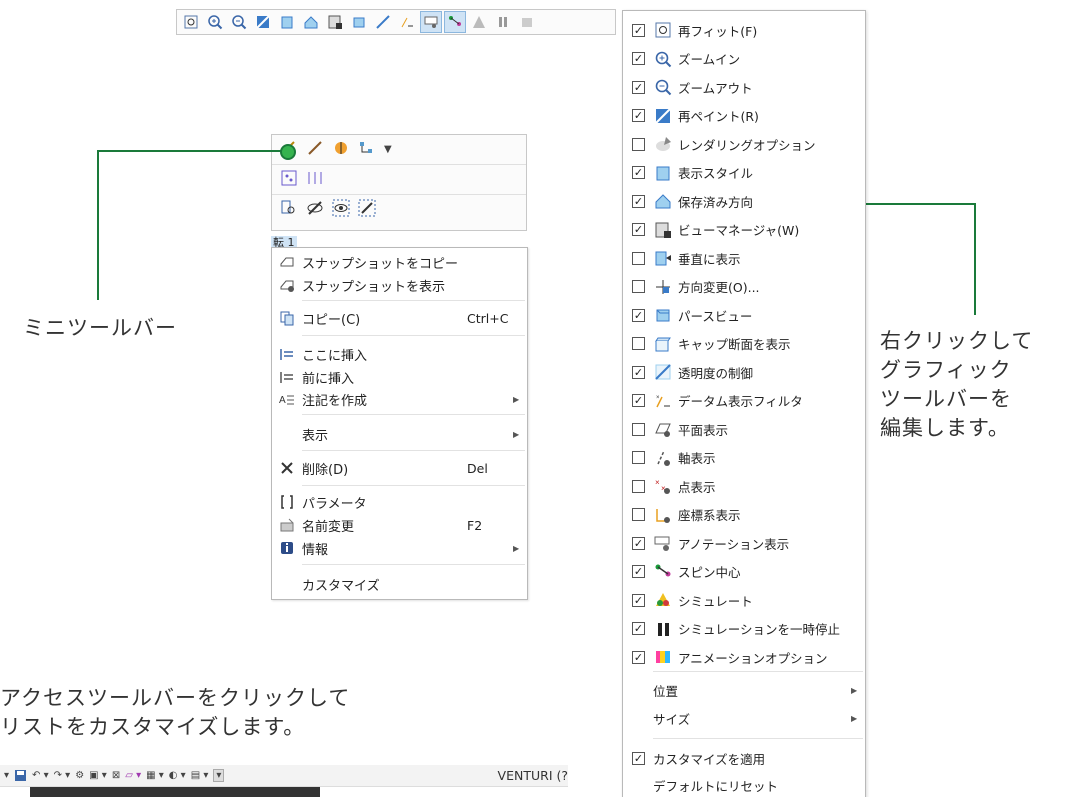 This screenshot has height=797, width=1091. I want to click on customize-item: カスタマイズ, so click(399, 584).